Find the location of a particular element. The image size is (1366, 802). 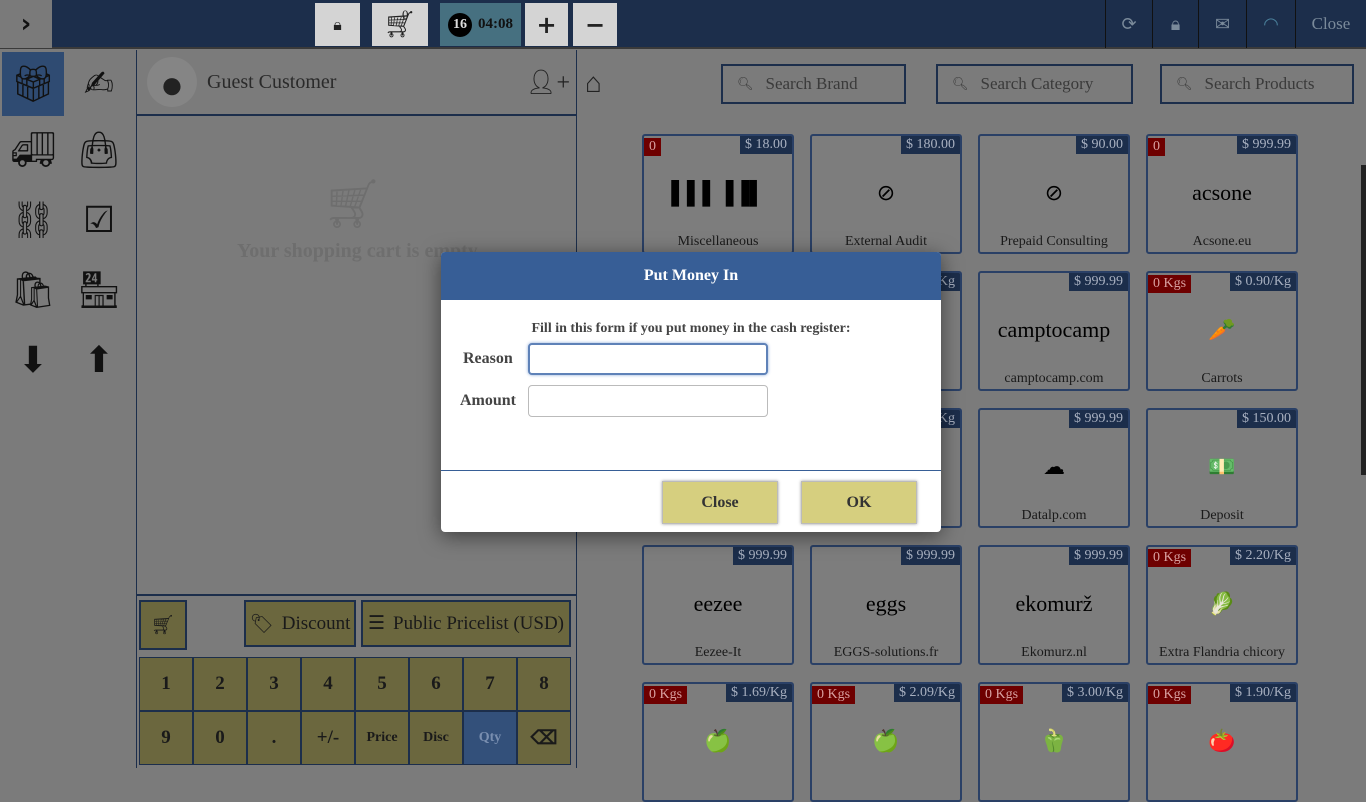

product-tile: eggs $ 999.99 EGGS-solutions.fr is located at coordinates (886, 605).